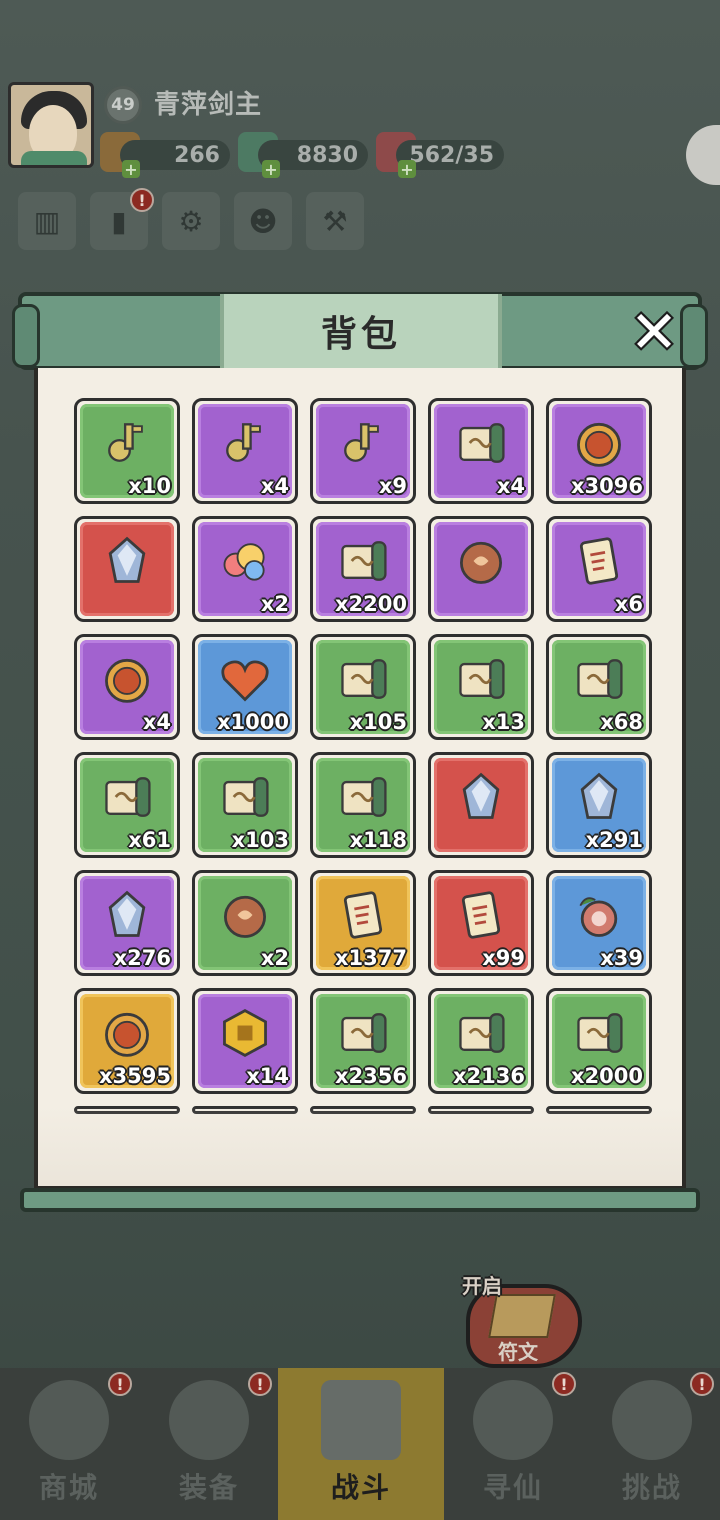 This screenshot has height=1520, width=720. I want to click on inventory-item: x3096, so click(599, 451).